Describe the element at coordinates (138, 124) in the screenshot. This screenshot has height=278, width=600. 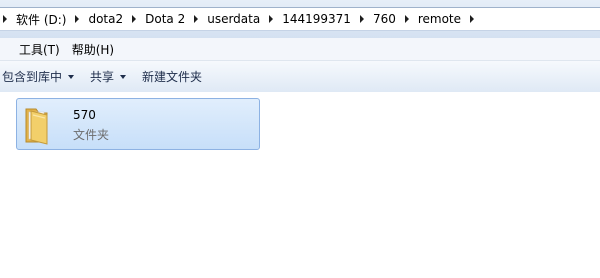
I see `folder-item: 570 文件夹` at that location.